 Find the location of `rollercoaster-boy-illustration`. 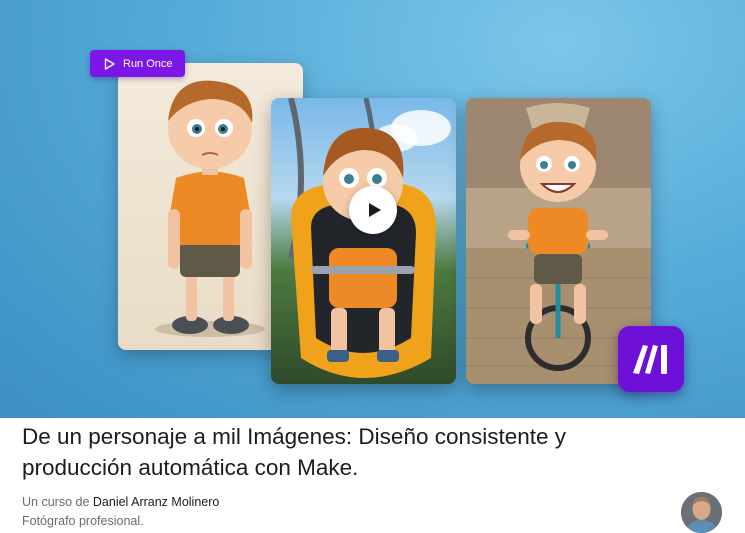

rollercoaster-boy-illustration is located at coordinates (369, 238).